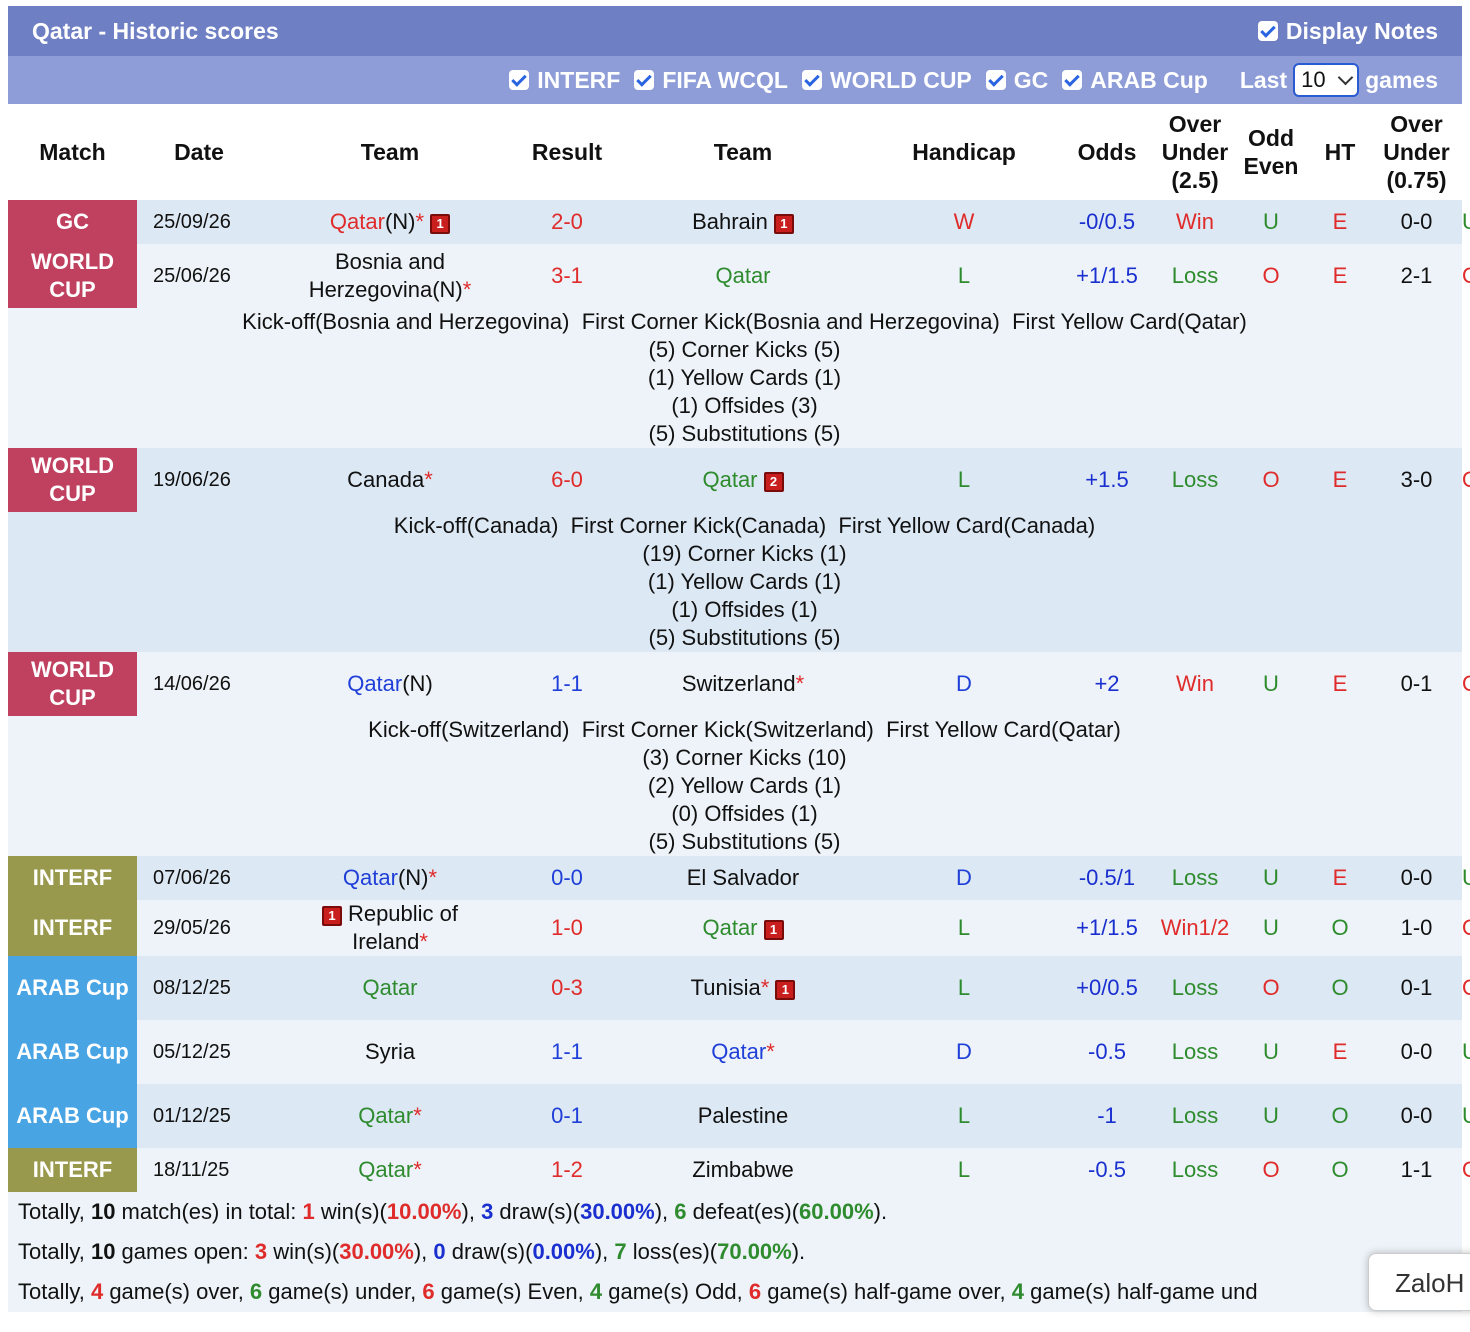  I want to click on half-time-score: 0-0, so click(1416, 878).